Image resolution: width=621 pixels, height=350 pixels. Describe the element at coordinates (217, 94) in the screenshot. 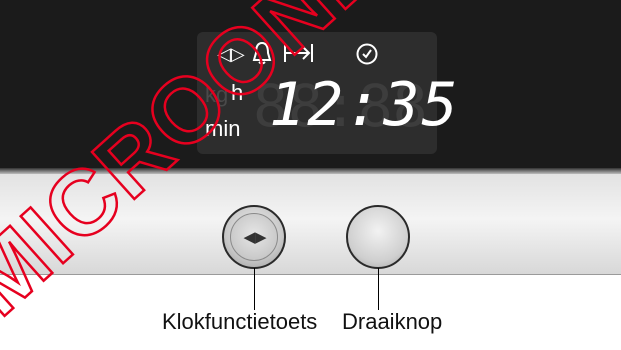

I see `unit-kg-label: kg` at that location.